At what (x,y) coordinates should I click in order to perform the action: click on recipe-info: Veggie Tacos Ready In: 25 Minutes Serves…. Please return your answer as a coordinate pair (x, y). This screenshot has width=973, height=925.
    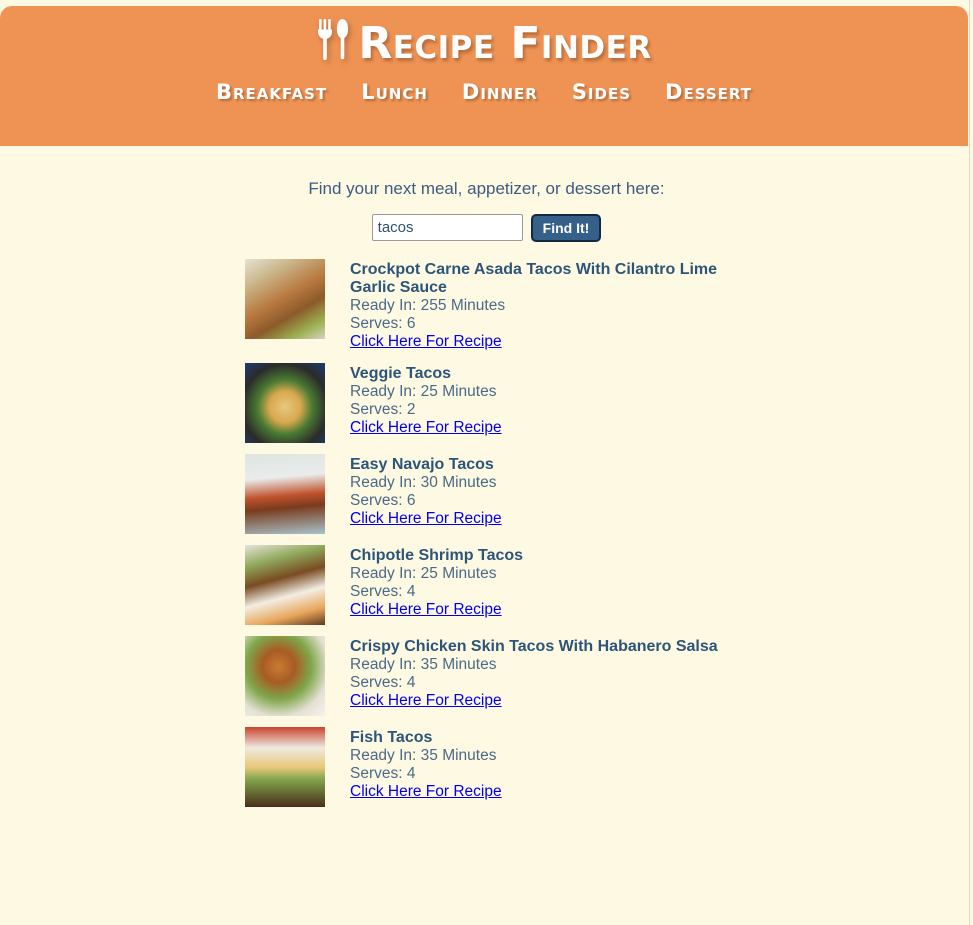
    Looking at the image, I should click on (413, 400).